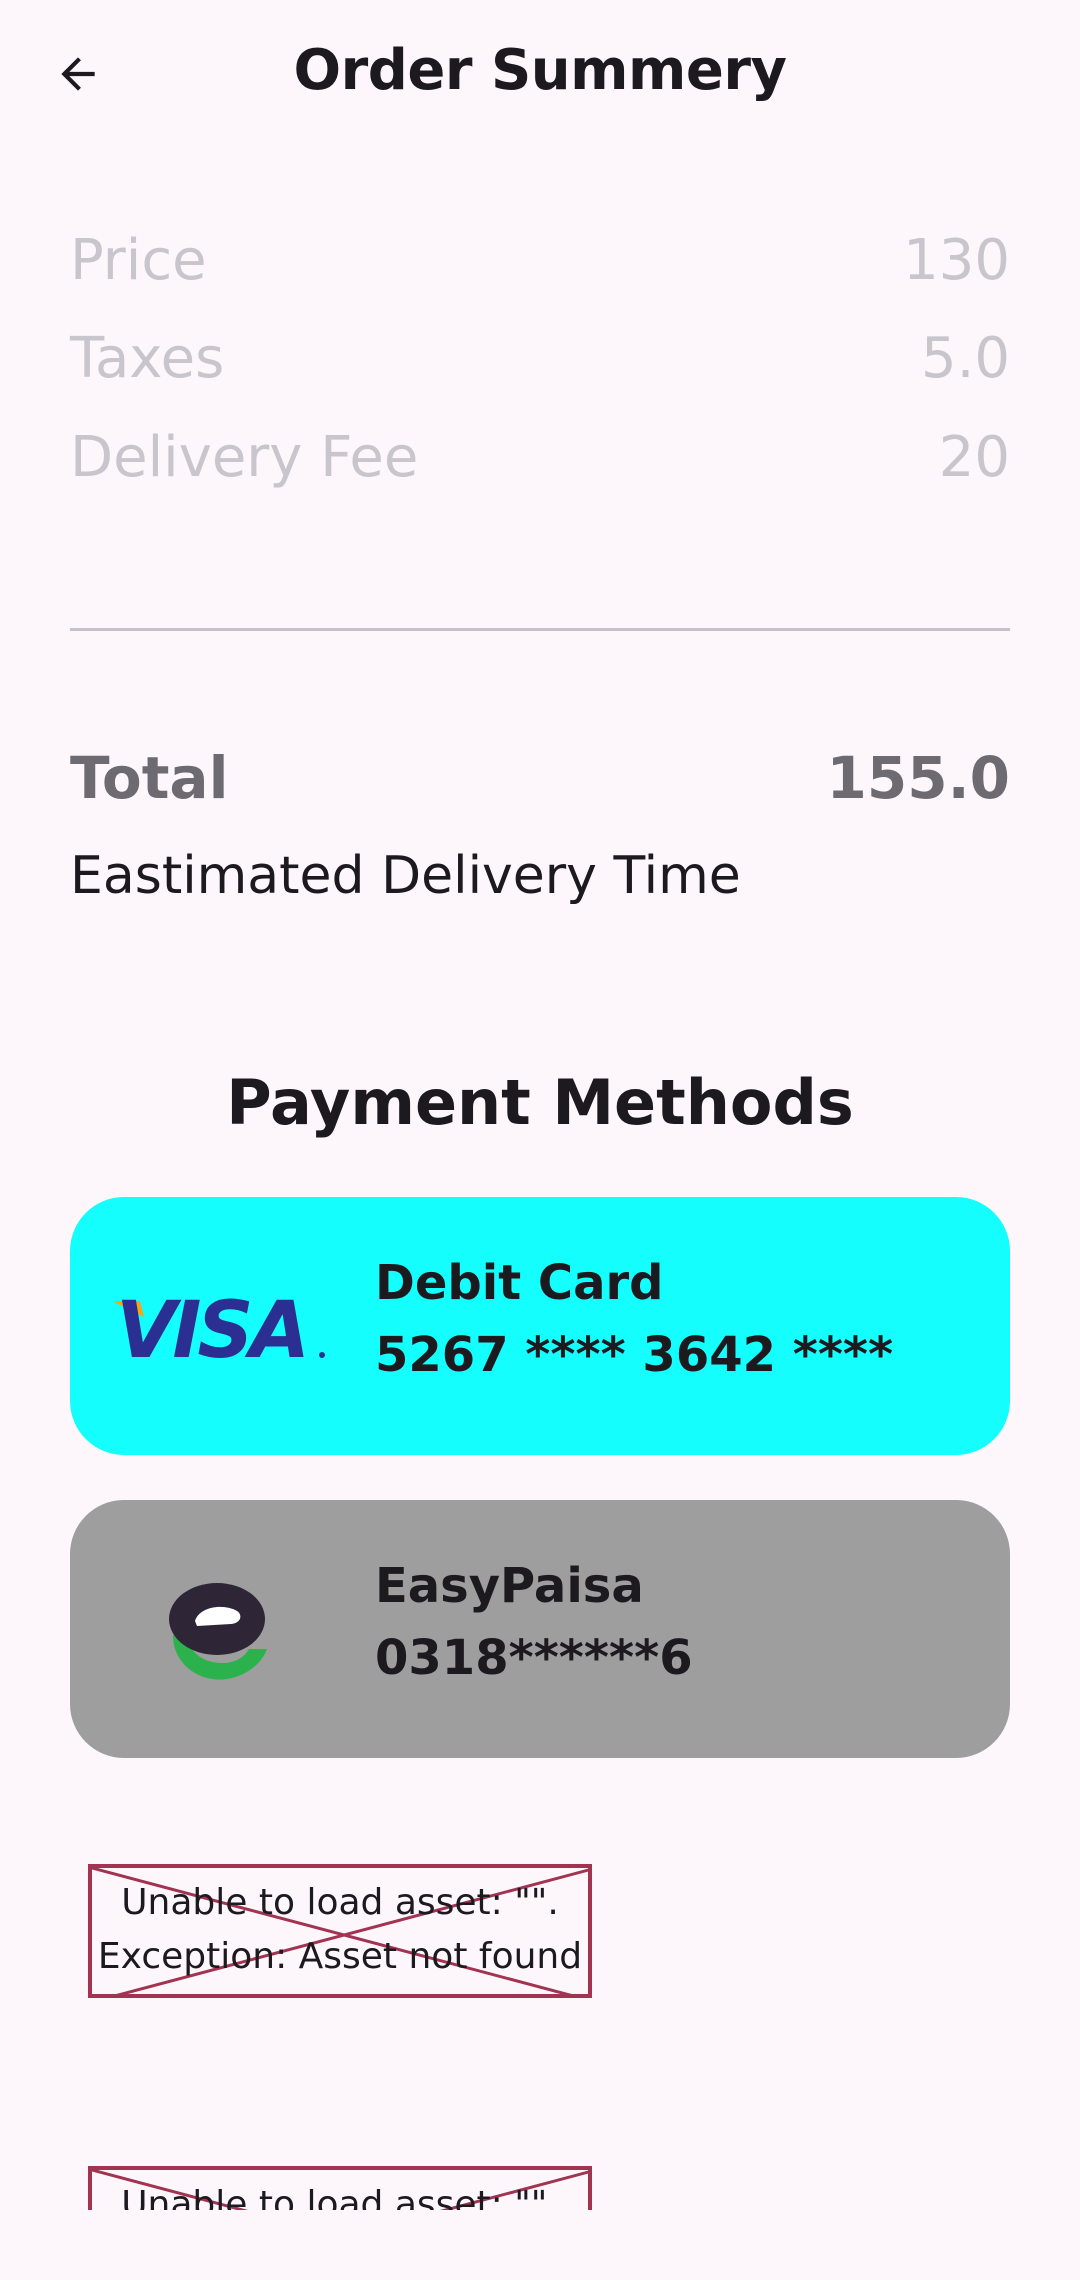  What do you see at coordinates (220, 1630) in the screenshot?
I see `easypaisa-logo` at bounding box center [220, 1630].